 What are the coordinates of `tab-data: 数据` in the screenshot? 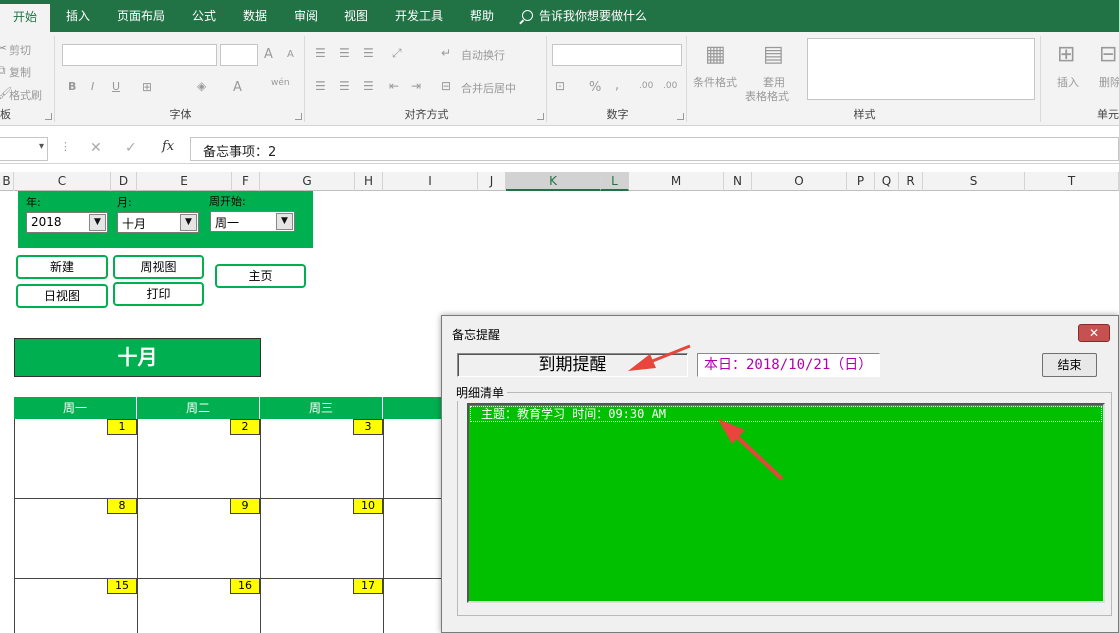 It's located at (255, 16).